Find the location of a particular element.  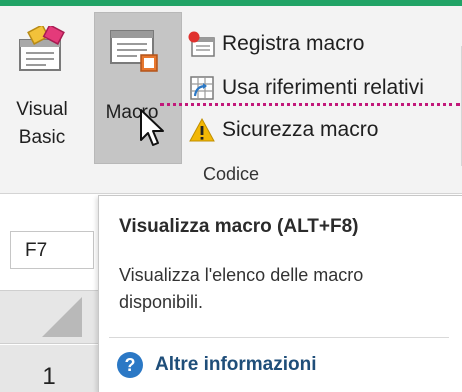

warning-icon is located at coordinates (202, 130).